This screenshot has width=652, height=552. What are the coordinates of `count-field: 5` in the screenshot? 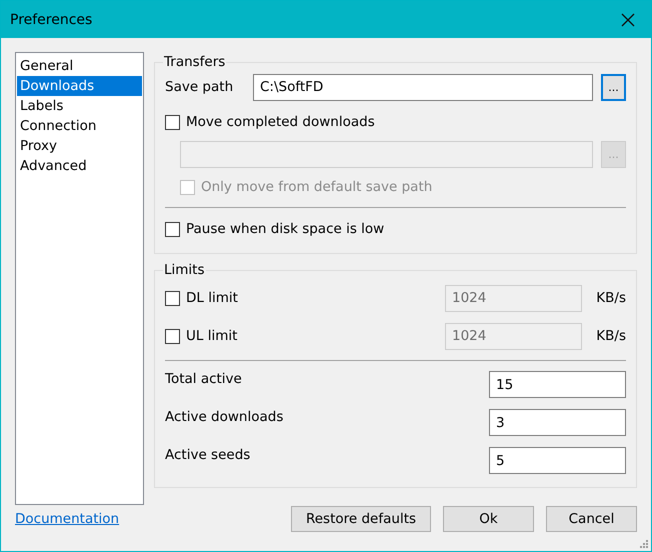 It's located at (557, 460).